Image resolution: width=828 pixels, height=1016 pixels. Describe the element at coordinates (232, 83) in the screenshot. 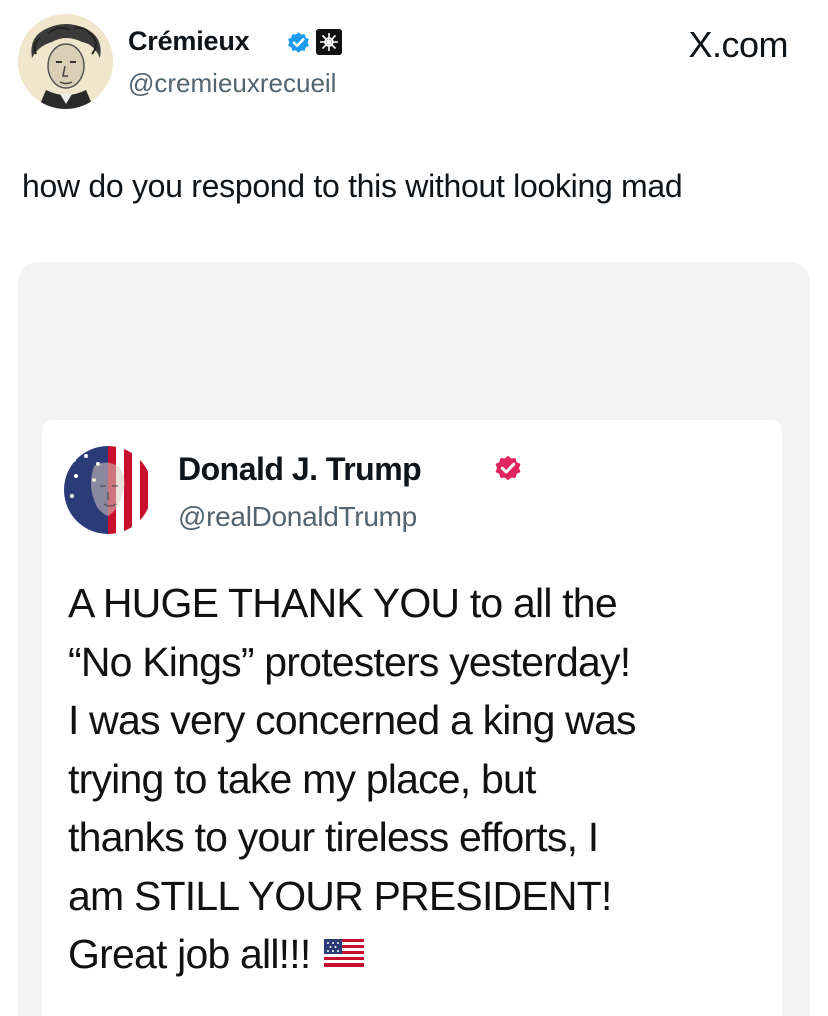

I see `author-handle: @cremieuxrecueil` at that location.